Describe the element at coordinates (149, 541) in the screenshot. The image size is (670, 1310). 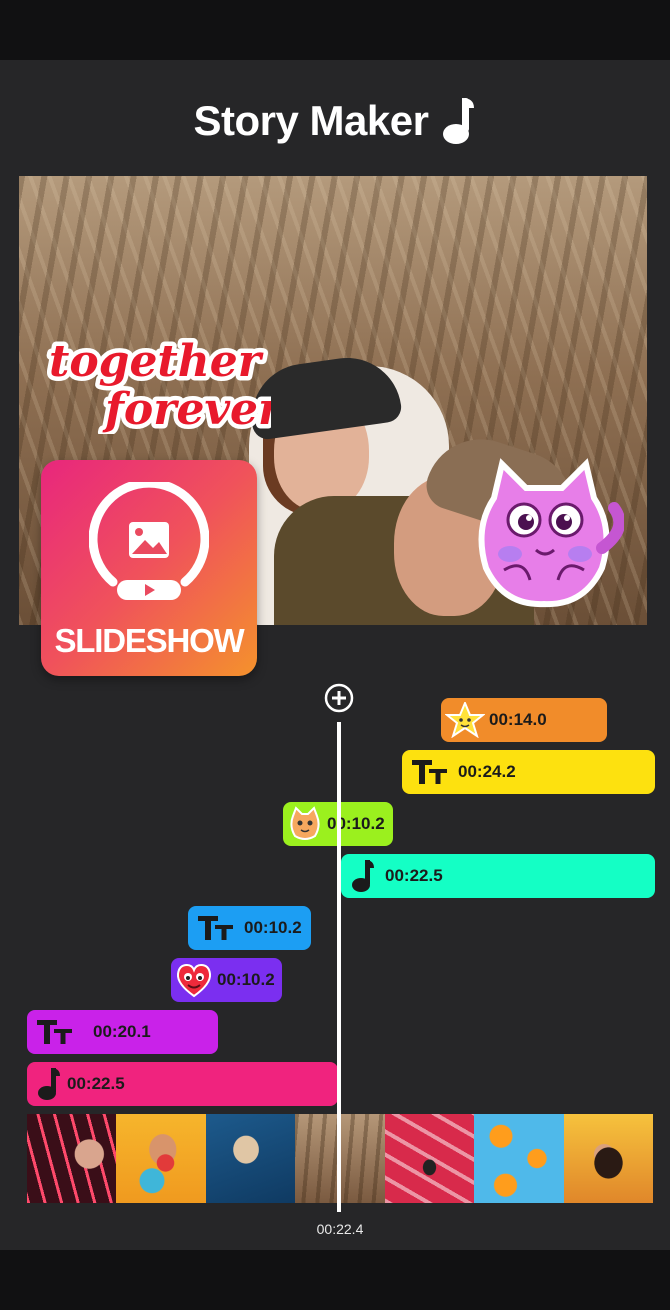
I see `slideshow-photo-icon` at that location.